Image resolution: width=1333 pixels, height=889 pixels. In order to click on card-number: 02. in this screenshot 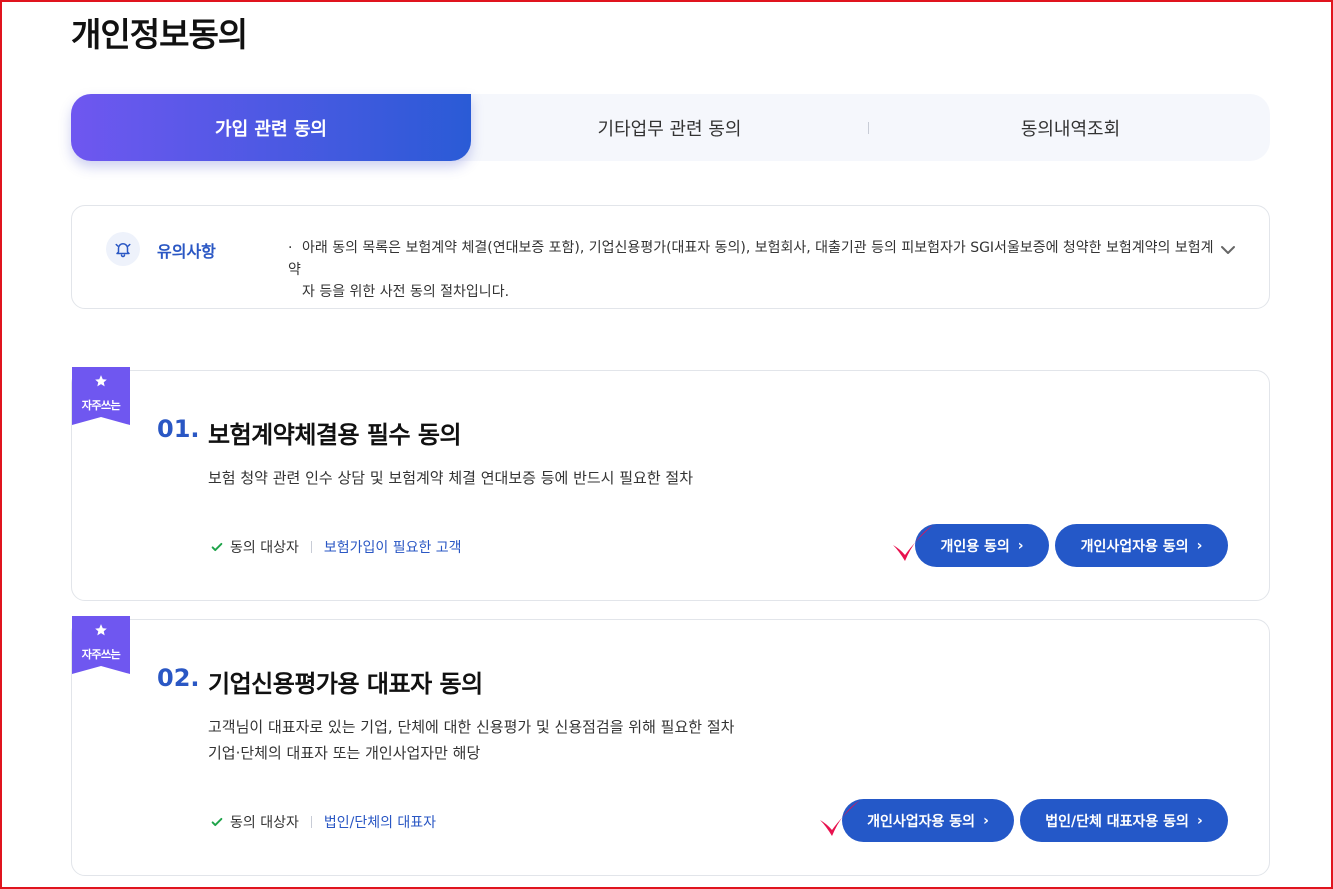, I will do `click(178, 678)`.